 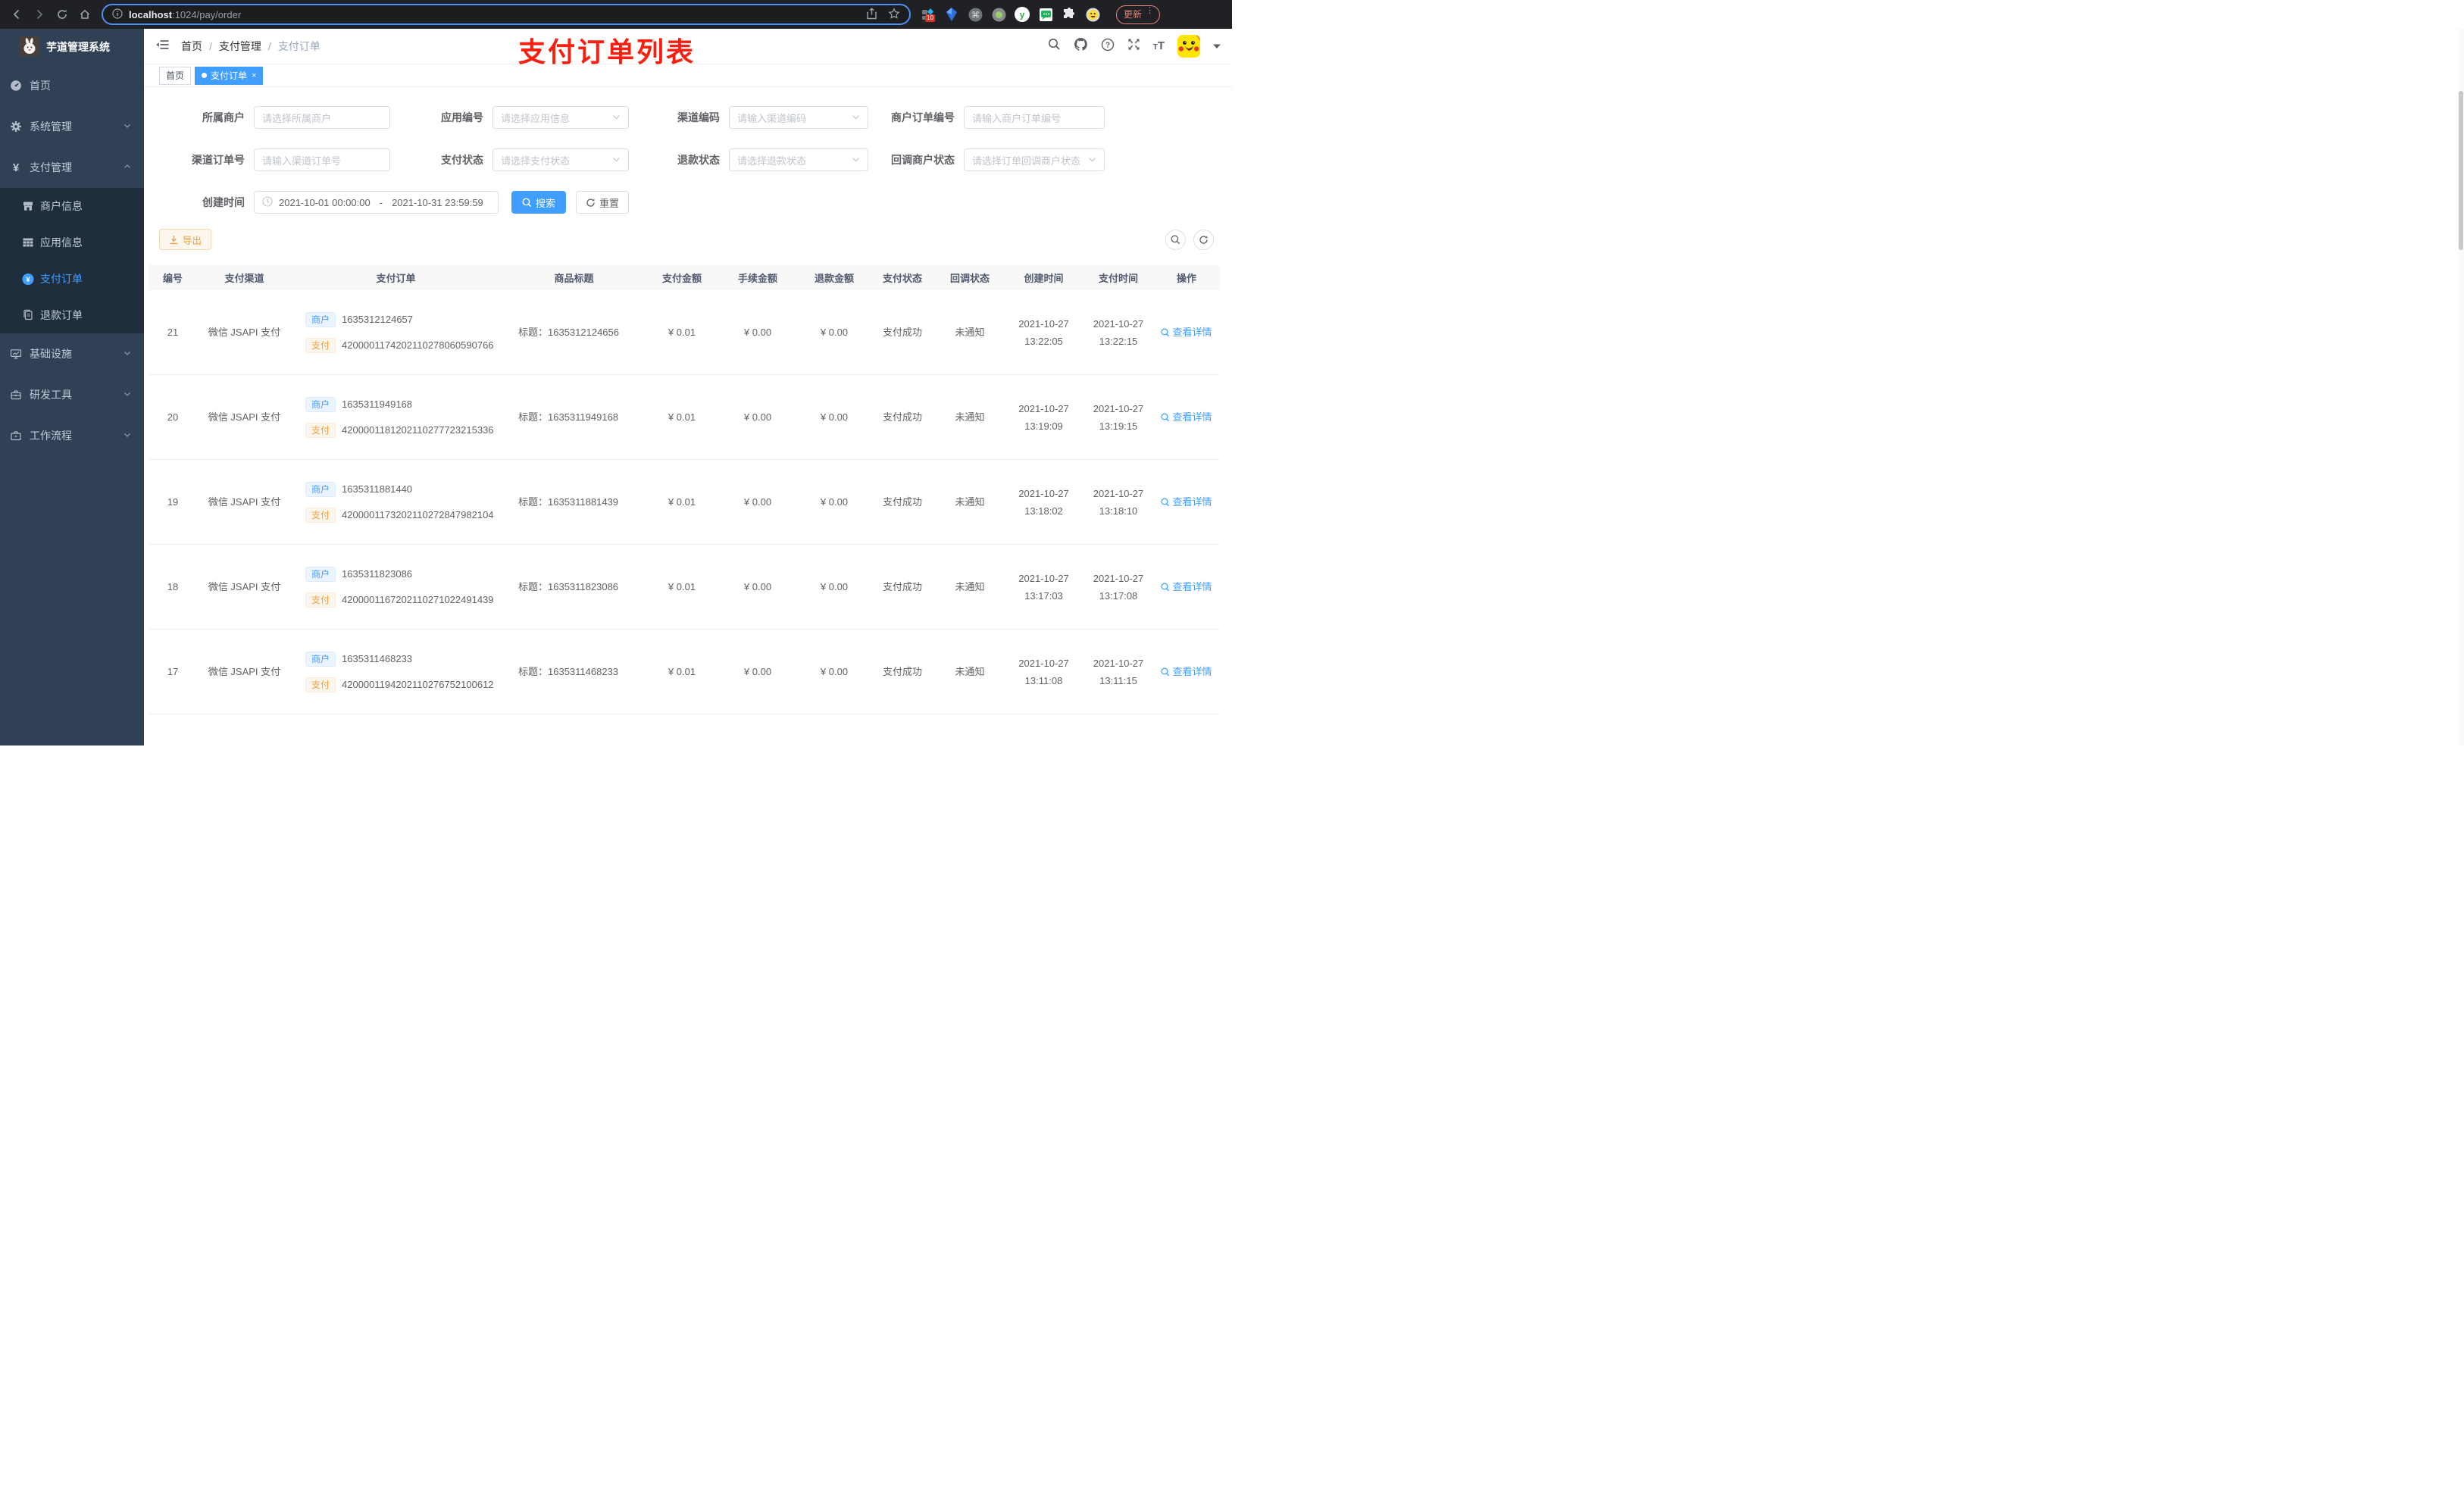 What do you see at coordinates (254, 75) in the screenshot?
I see `close-icon: ×` at bounding box center [254, 75].